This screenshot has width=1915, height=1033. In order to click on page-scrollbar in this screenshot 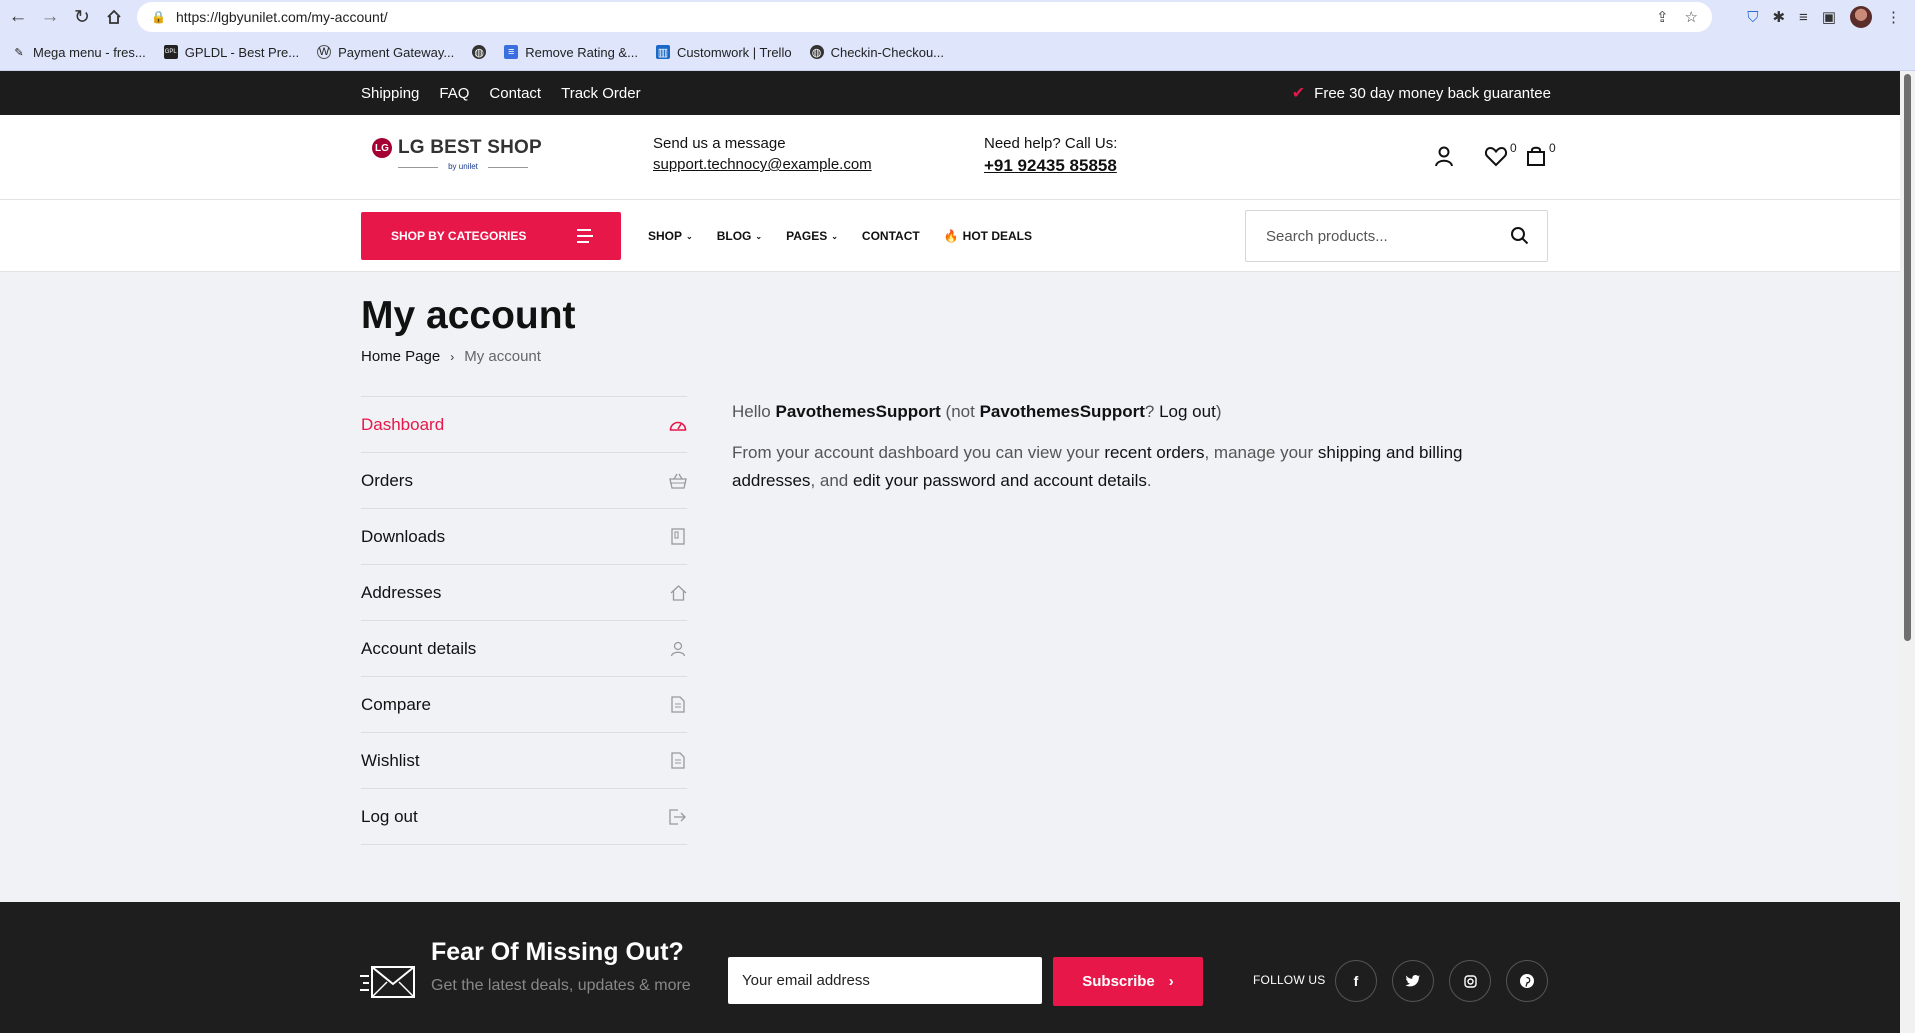, I will do `click(1907, 552)`.